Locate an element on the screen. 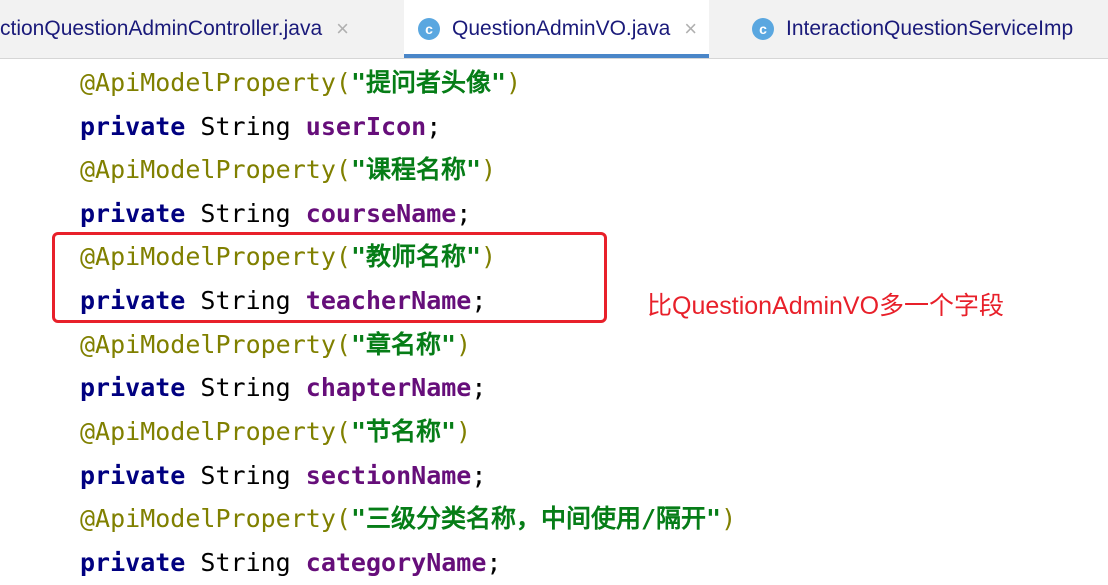  code-line-field: private String categoryName; is located at coordinates (291, 562).